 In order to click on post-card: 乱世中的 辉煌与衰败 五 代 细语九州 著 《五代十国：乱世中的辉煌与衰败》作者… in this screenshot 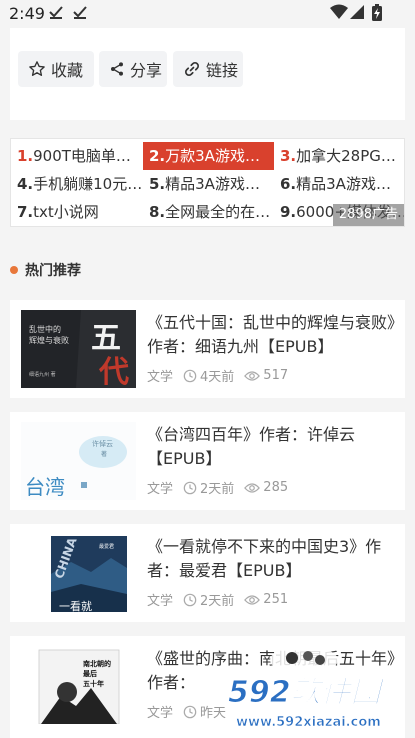, I will do `click(207, 349)`.